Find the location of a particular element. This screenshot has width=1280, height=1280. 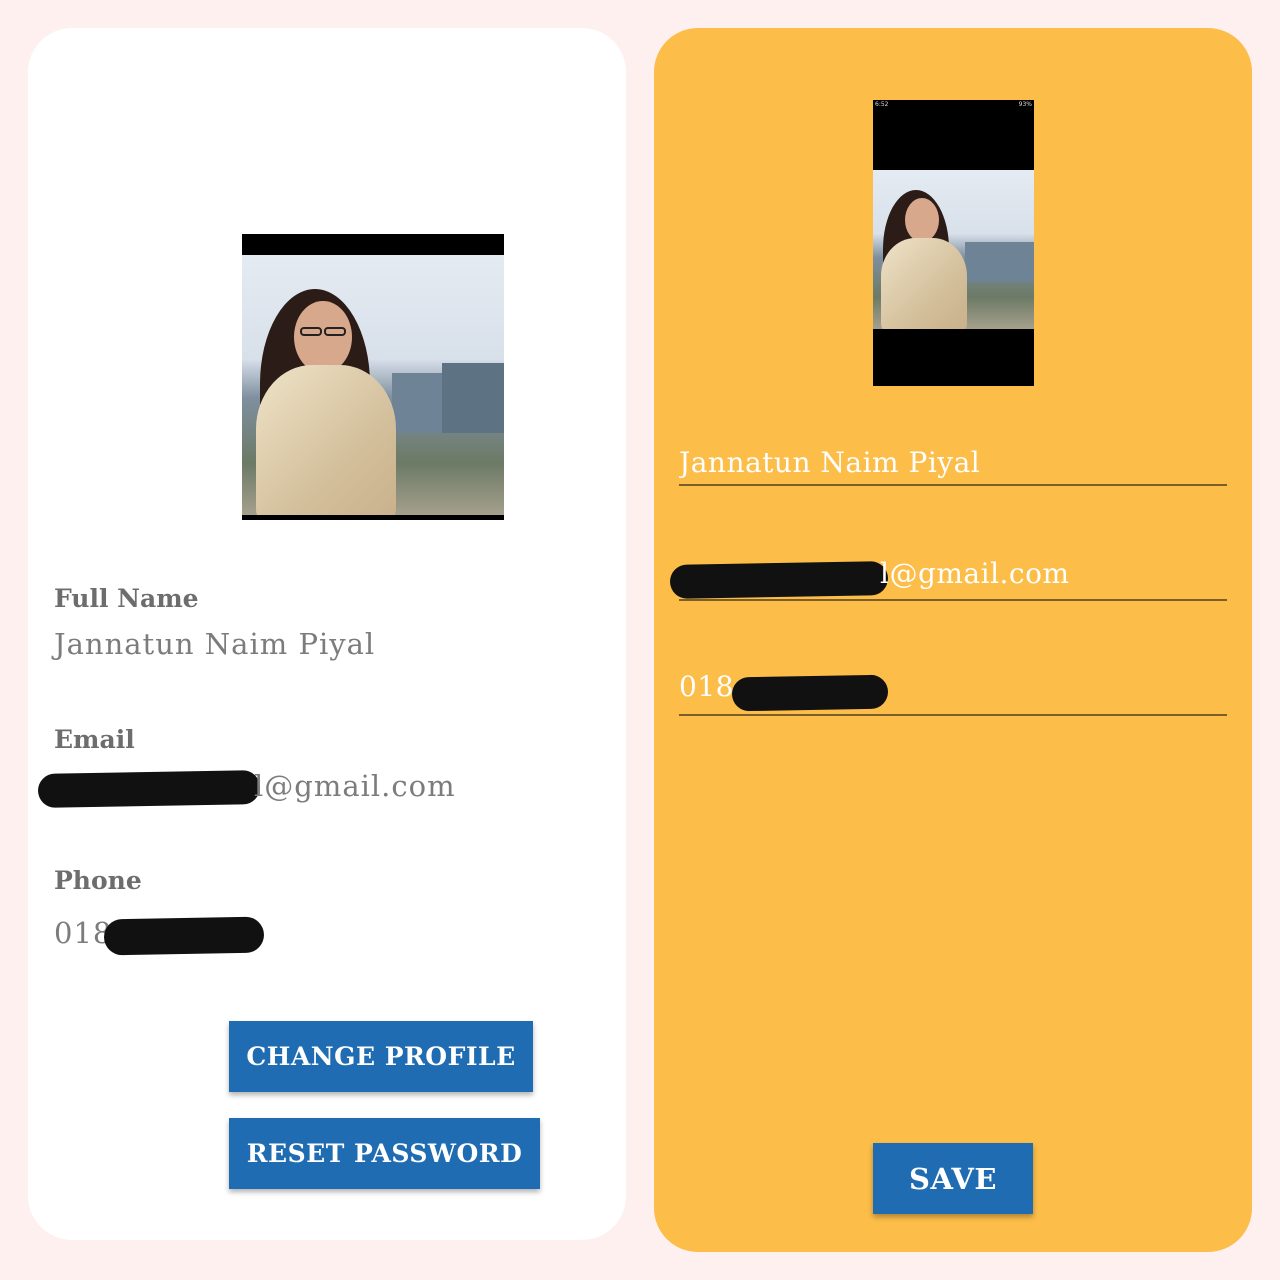

phone-label: Phone is located at coordinates (98, 880).